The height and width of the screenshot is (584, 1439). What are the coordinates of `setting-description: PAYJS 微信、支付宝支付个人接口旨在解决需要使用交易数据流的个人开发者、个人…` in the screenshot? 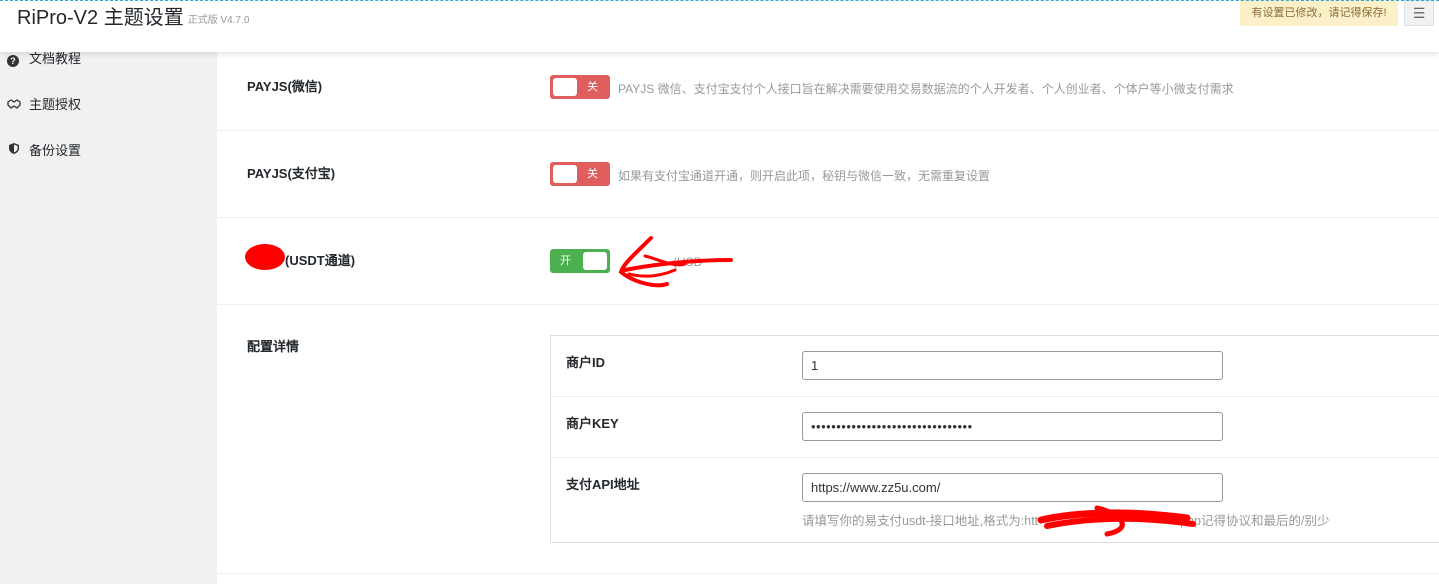 It's located at (926, 89).